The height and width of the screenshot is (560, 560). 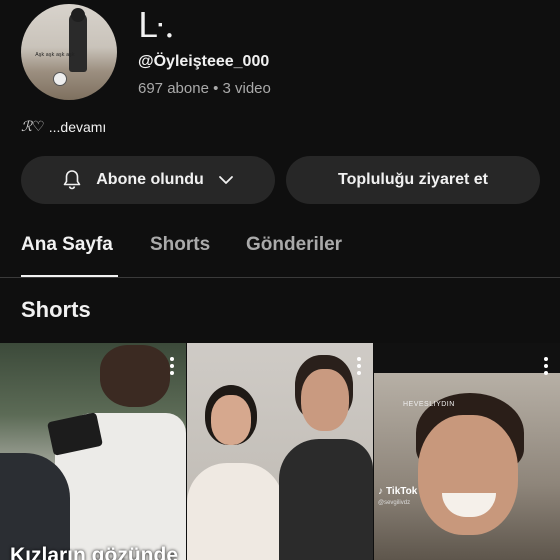 I want to click on visit-community-button: Topluluğu ziyaret et, so click(x=413, y=180).